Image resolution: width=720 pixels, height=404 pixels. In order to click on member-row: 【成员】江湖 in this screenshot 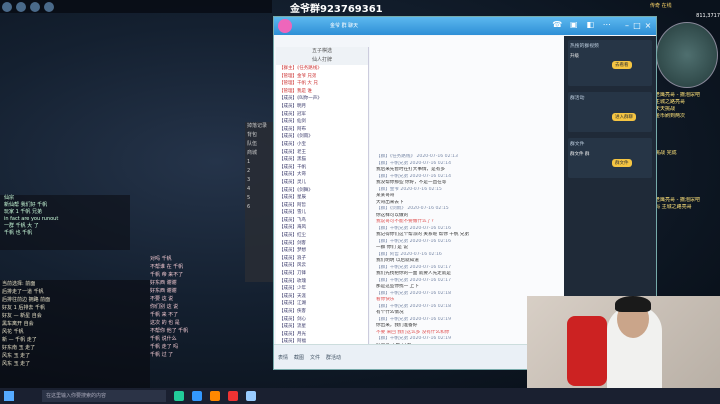, I will do `click(322, 304)`.